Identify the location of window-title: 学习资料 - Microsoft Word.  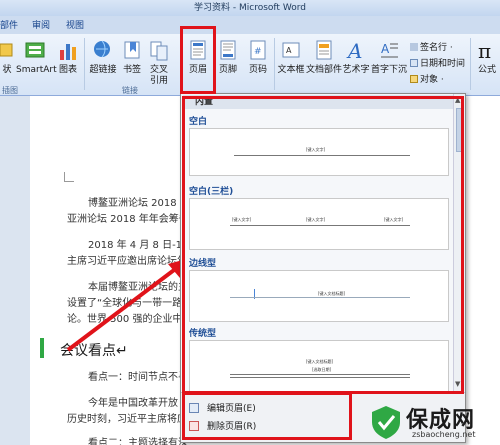
(250, 8).